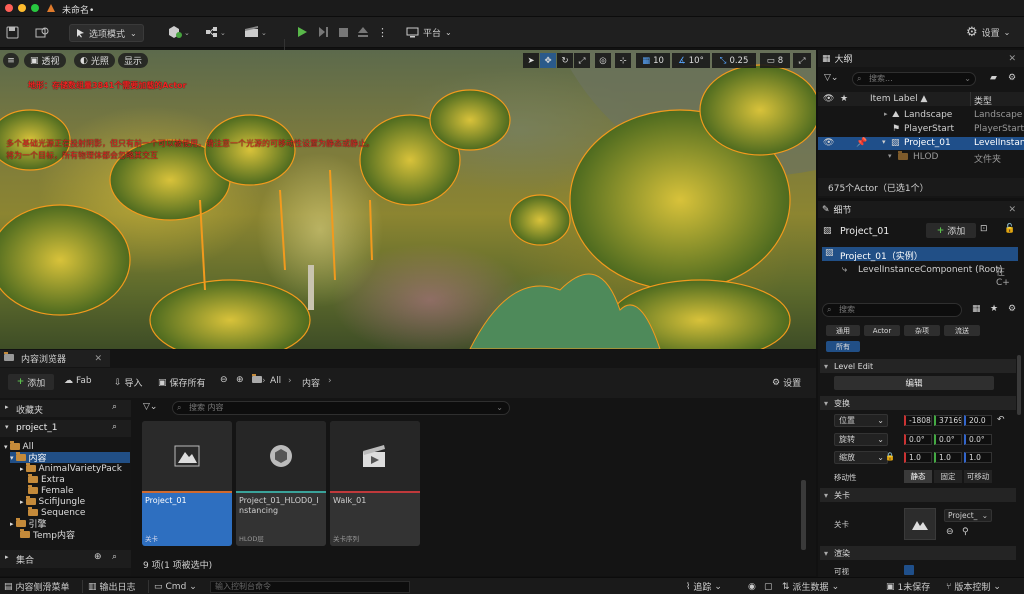  I want to click on surface-snap-icon: ⊹, so click(623, 60).